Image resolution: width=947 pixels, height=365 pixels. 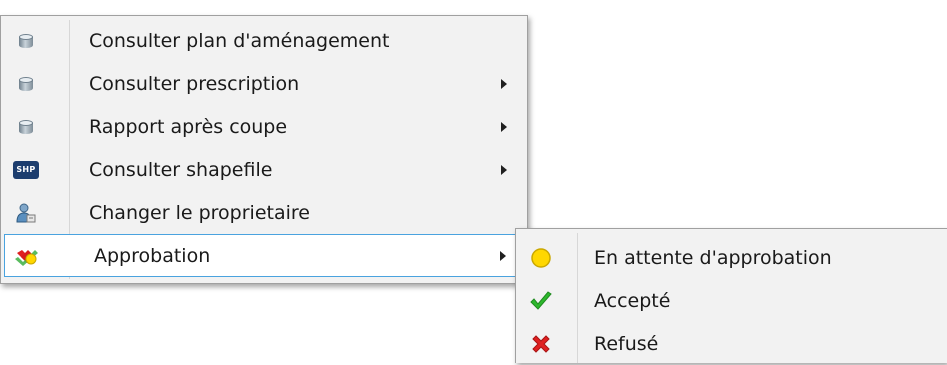 I want to click on menu-item-consulter-shapefile: SHP Consulter shapefile, so click(x=264, y=169).